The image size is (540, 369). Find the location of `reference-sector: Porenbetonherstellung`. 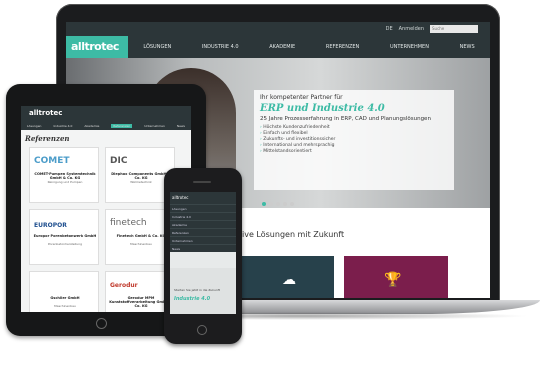

reference-sector: Porenbetonherstellung is located at coordinates (65, 244).